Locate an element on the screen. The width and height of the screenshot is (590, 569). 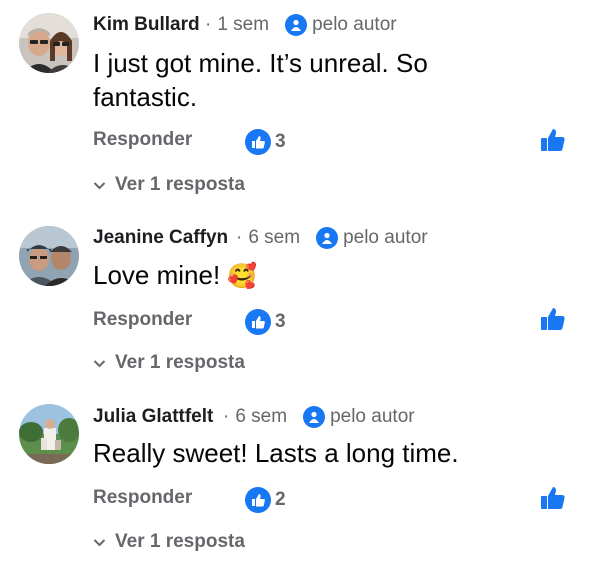
reaction-summary: 2 is located at coordinates (265, 500).